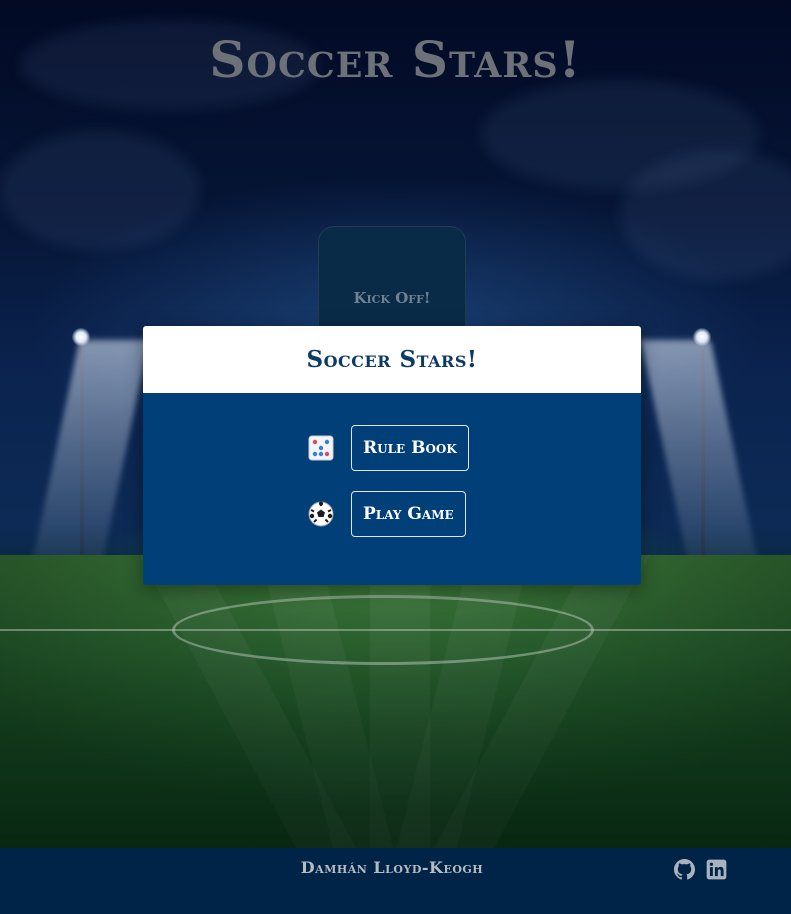  What do you see at coordinates (383, 630) in the screenshot?
I see `center-circle` at bounding box center [383, 630].